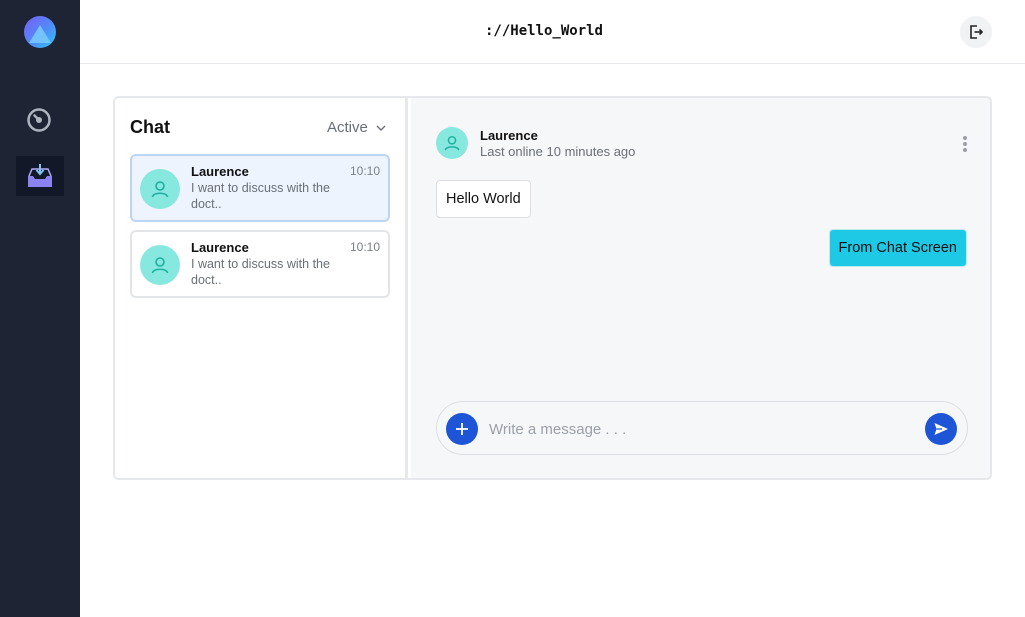 The height and width of the screenshot is (617, 1025). What do you see at coordinates (965, 144) in the screenshot?
I see `more-options-button` at bounding box center [965, 144].